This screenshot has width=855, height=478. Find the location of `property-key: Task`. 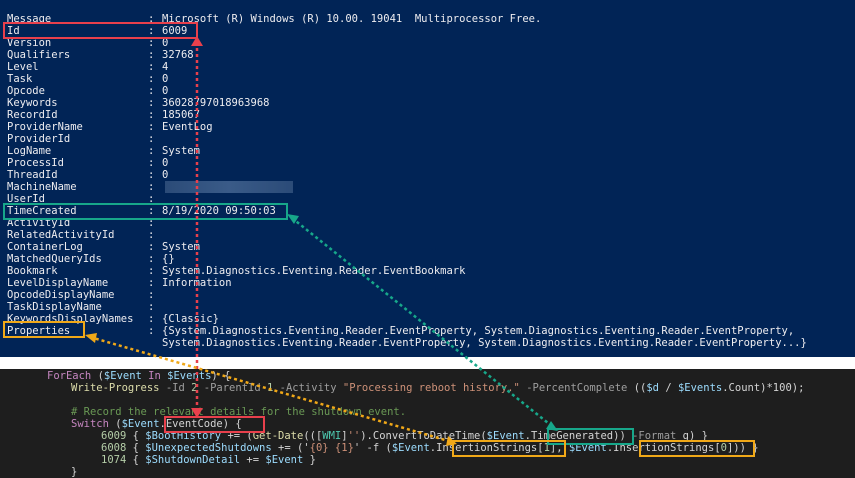

property-key: Task is located at coordinates (20, 79).